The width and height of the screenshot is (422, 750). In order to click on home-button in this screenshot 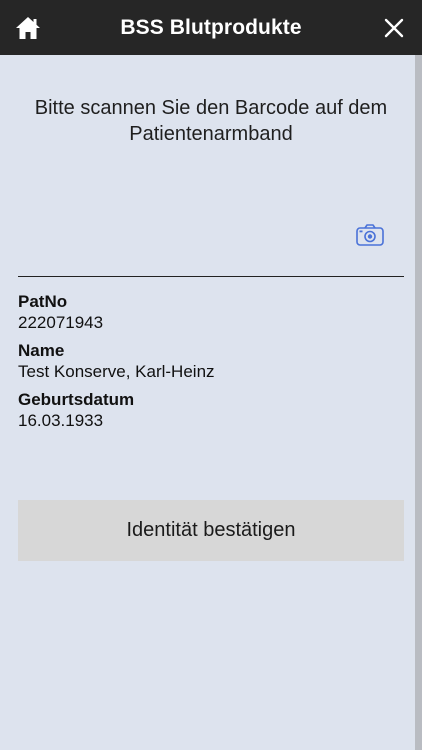, I will do `click(28, 28)`.